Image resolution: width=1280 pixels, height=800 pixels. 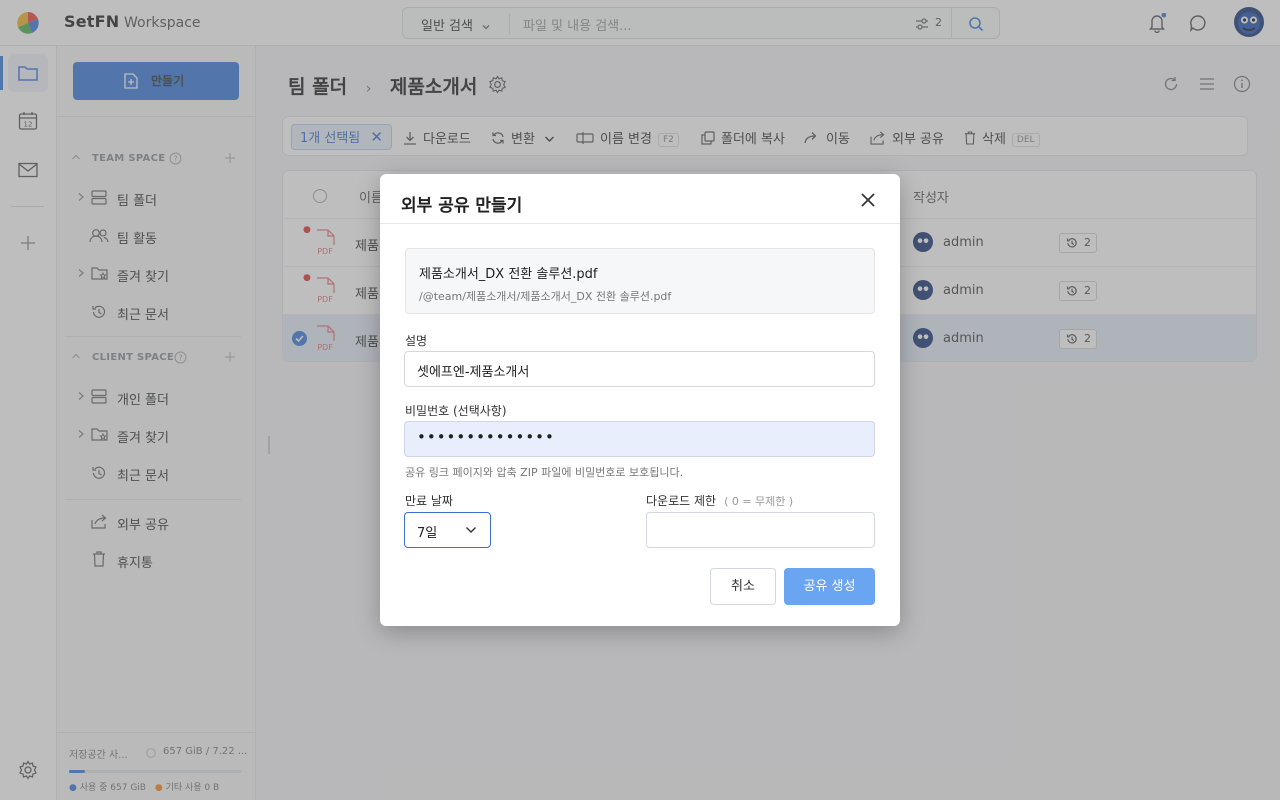 I want to click on password-input: ••••••••••••••, so click(x=639, y=439).